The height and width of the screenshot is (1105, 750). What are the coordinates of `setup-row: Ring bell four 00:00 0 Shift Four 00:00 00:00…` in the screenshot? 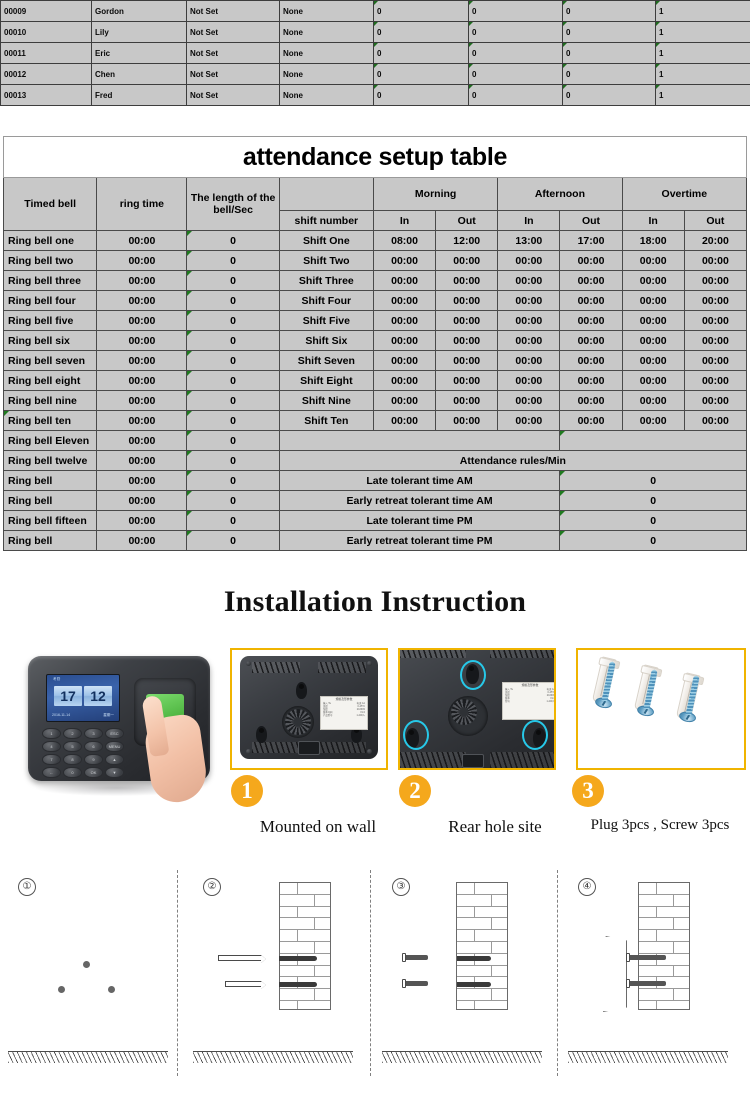 It's located at (375, 300).